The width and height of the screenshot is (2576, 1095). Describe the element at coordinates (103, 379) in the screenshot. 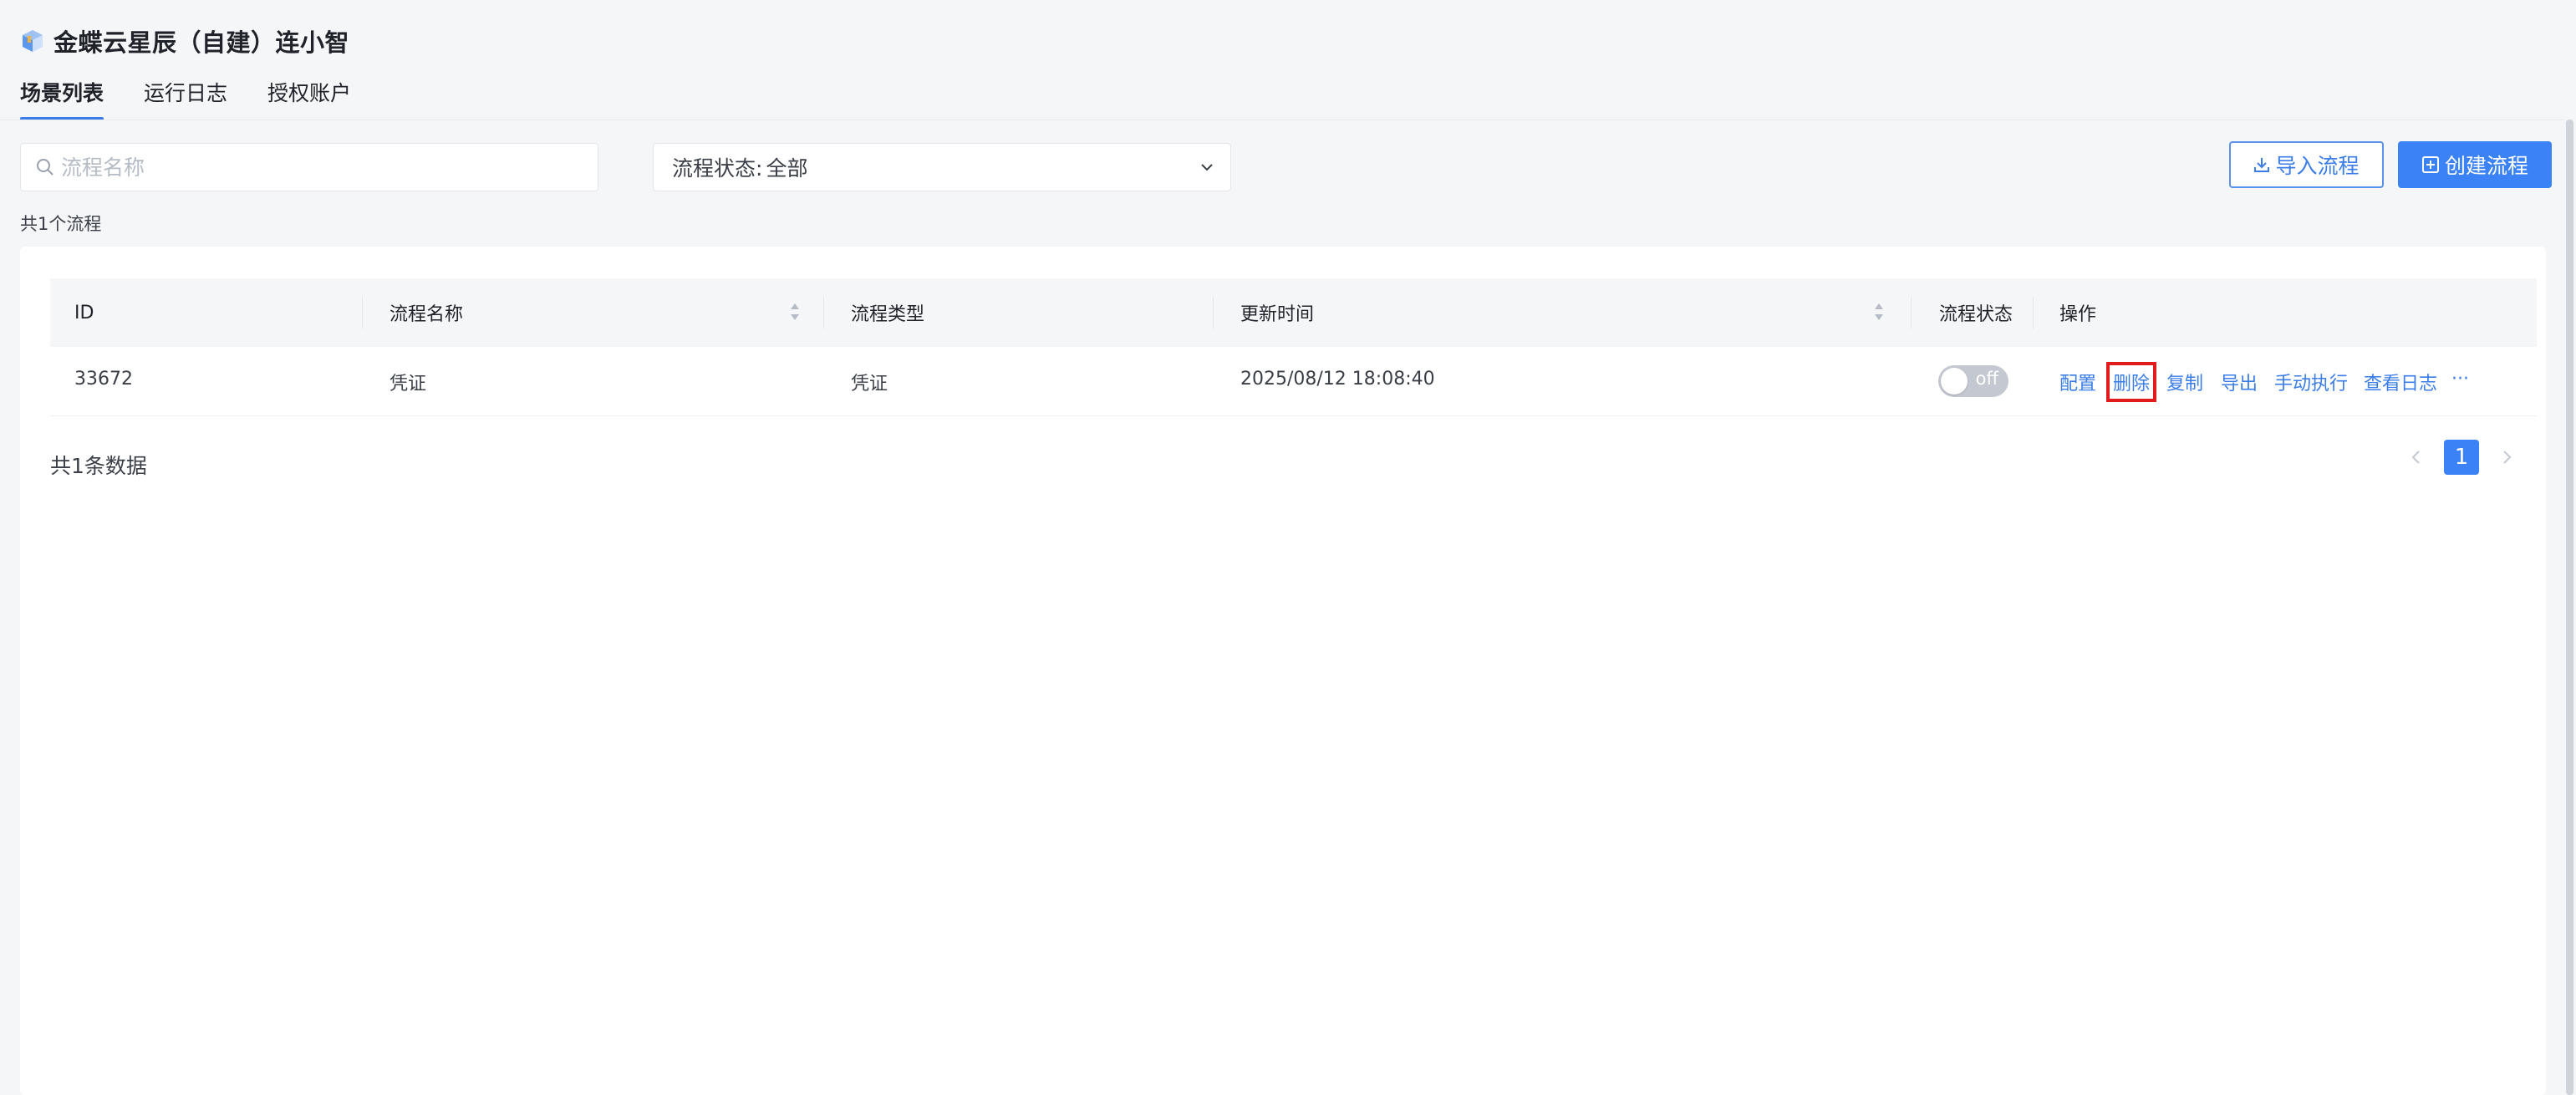

I see `cell-id: 33672` at that location.